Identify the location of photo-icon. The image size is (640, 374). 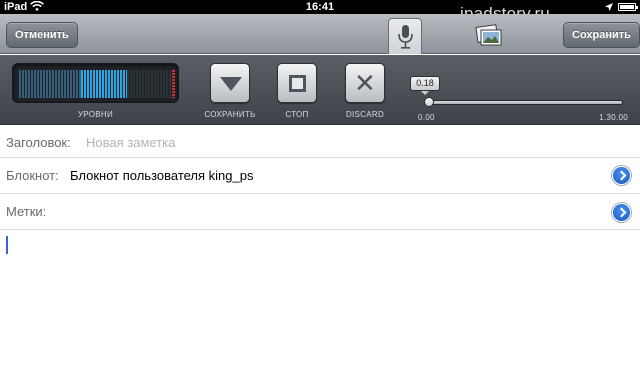
(488, 35).